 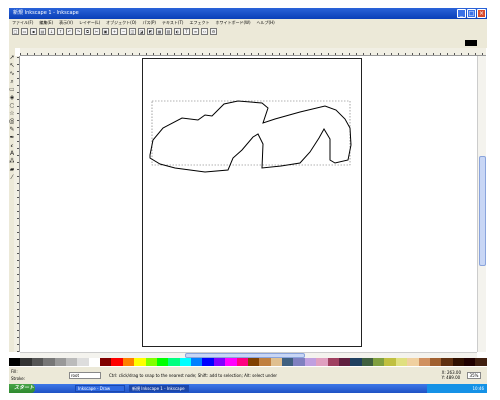 I want to click on selection-bounding-box, so click(x=251, y=133).